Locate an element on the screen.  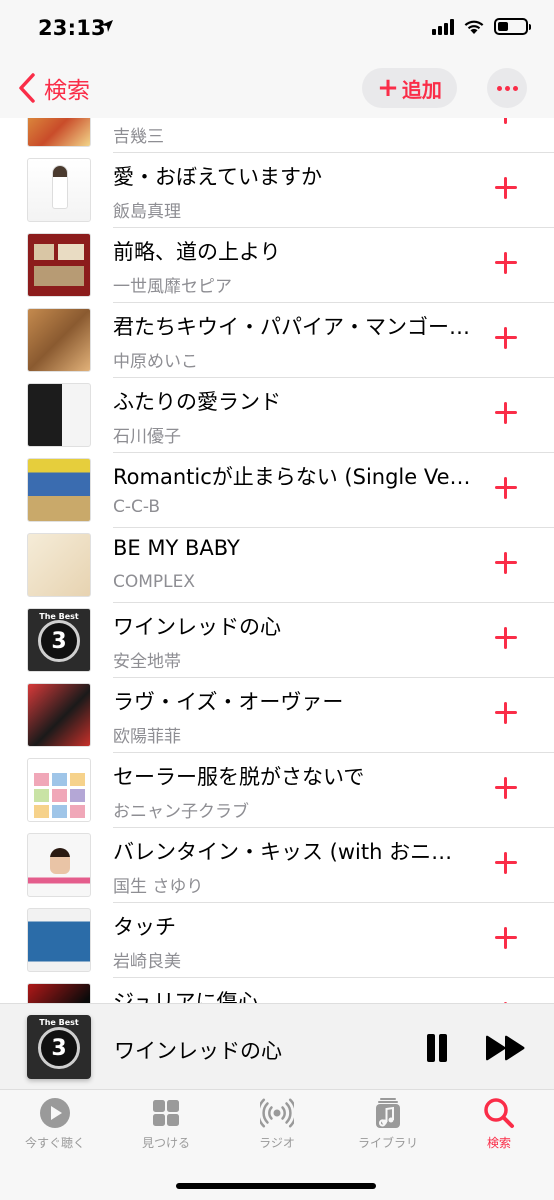
status-indicators is located at coordinates (481, 26).